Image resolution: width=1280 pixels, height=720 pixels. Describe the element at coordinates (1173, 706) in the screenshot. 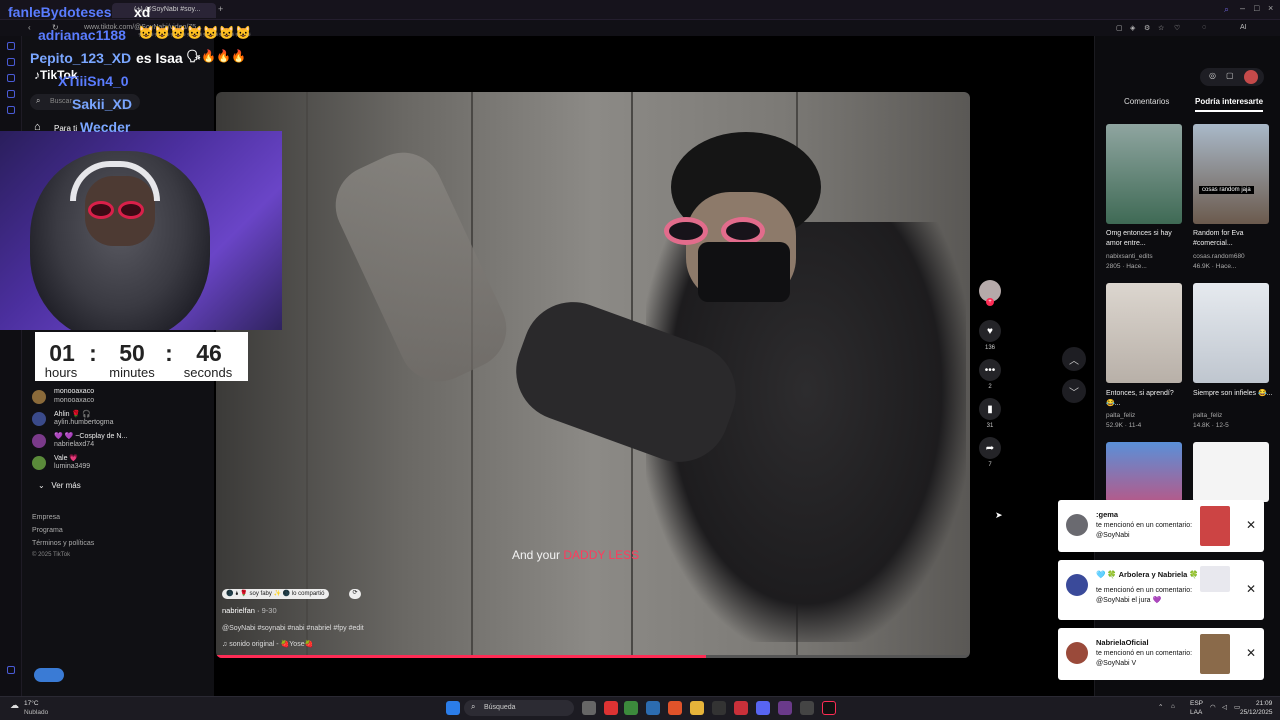

I see `network-icon: ⌂` at that location.